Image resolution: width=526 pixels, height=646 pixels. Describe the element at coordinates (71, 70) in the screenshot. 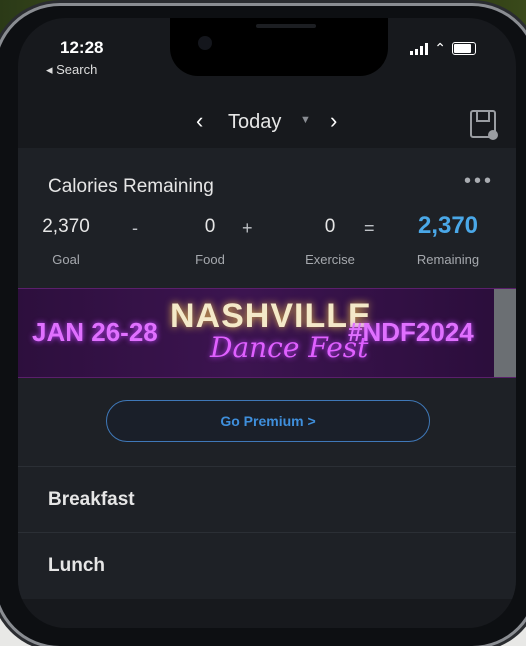

I see `back-to-search-link: ◂ Search` at that location.